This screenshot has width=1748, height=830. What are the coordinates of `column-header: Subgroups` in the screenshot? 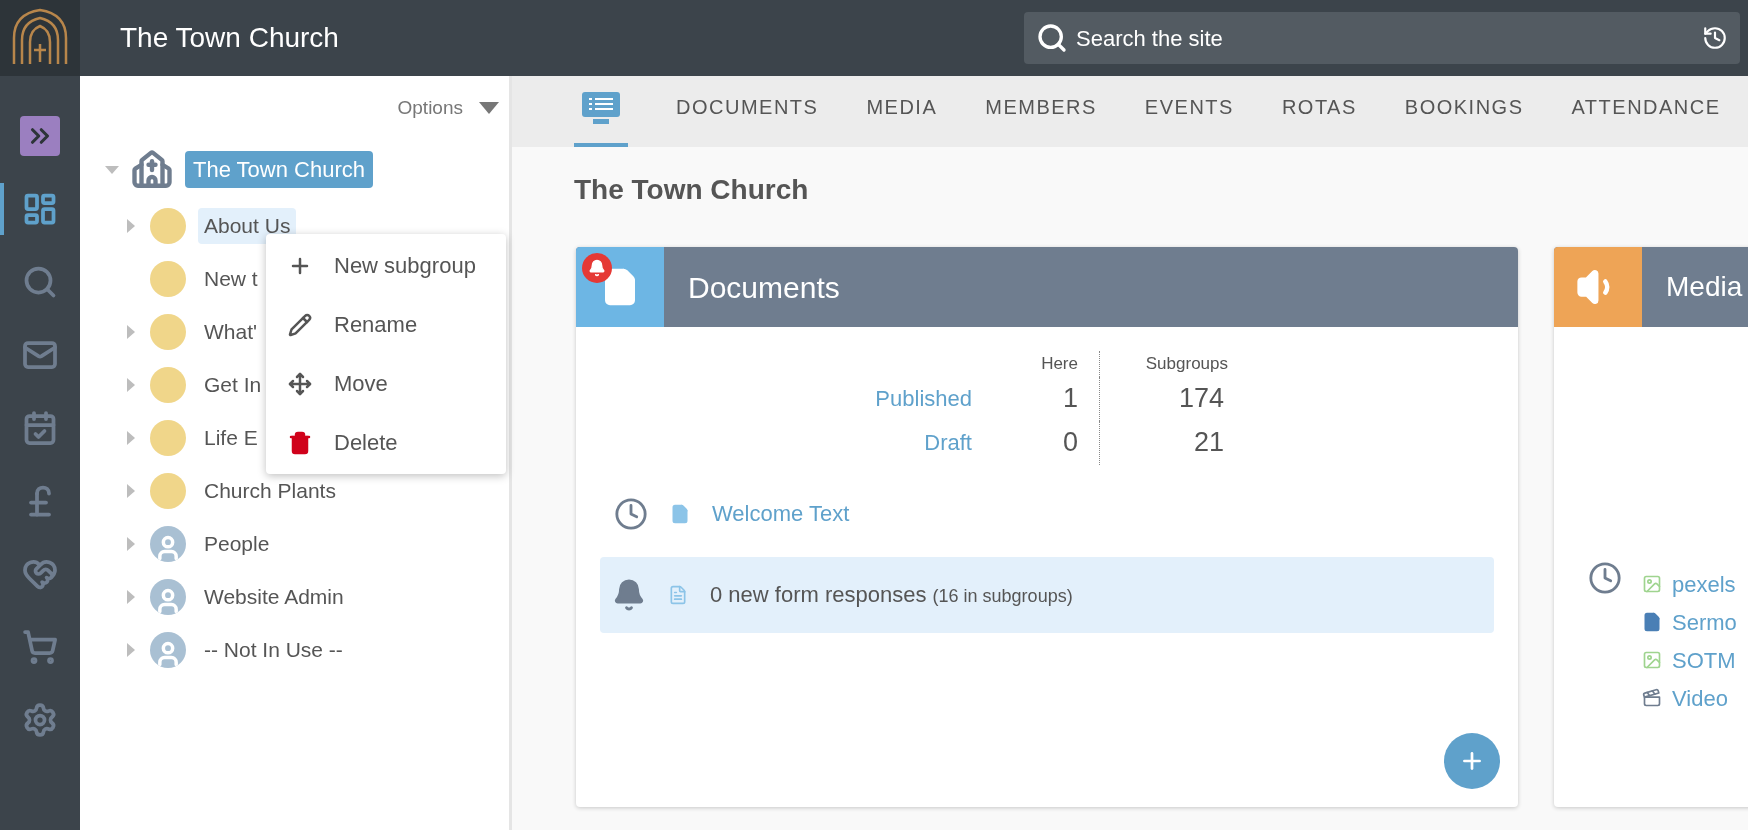 It's located at (1186, 364).